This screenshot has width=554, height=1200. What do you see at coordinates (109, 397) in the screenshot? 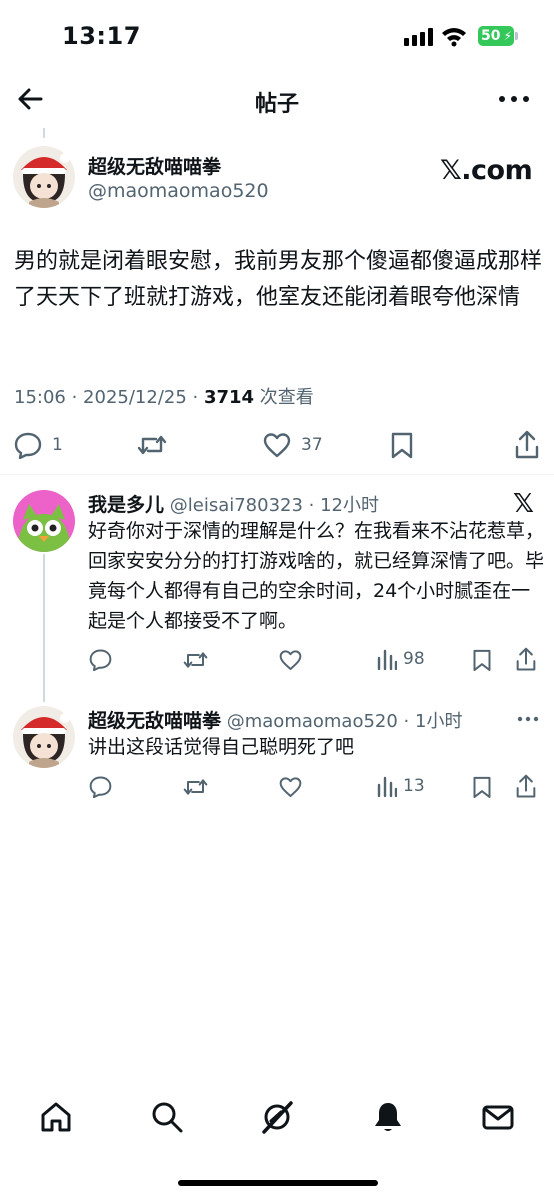
I see `post-timestamp: 15:06 · 2025/12/25 ·` at bounding box center [109, 397].